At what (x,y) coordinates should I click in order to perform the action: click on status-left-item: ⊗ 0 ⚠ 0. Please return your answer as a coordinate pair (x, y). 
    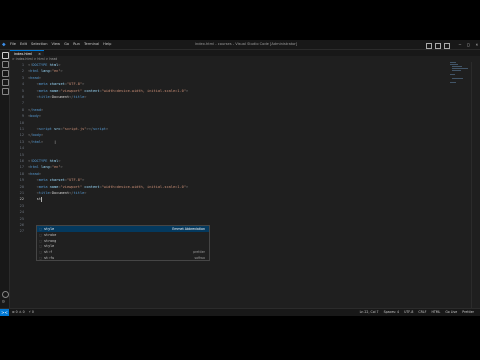
    Looking at the image, I should click on (18, 312).